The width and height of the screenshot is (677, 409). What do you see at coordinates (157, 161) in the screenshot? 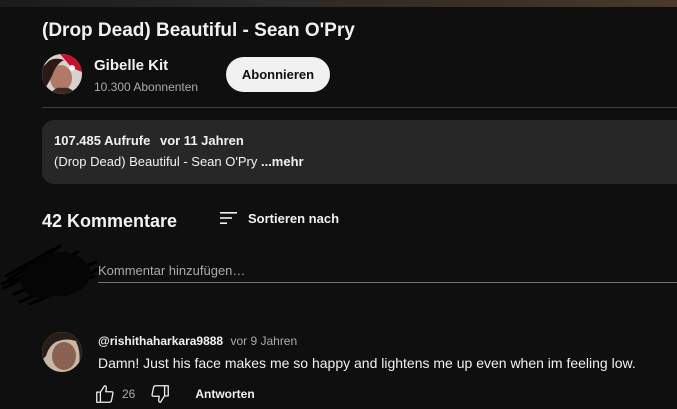
I see `description-snippet: (Drop Dead) Beautiful - Sean O'Pry` at bounding box center [157, 161].